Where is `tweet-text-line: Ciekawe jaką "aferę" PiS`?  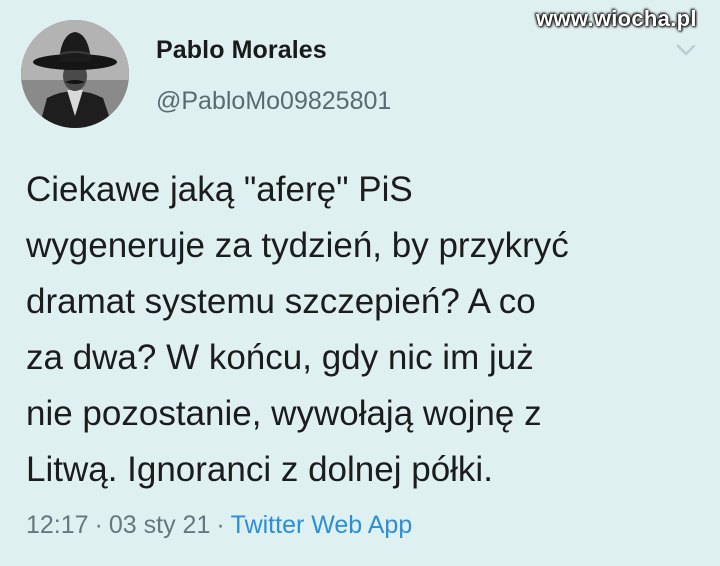 tweet-text-line: Ciekawe jaką "aferę" PiS is located at coordinates (219, 189).